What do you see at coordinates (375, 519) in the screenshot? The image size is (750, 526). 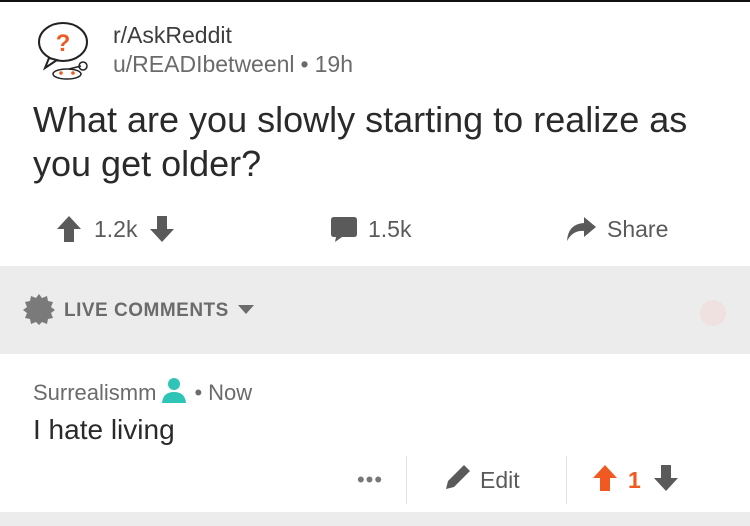 I see `bottom-band` at bounding box center [375, 519].